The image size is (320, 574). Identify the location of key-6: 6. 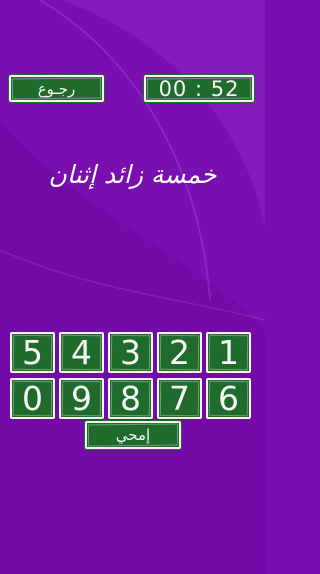
(228, 398).